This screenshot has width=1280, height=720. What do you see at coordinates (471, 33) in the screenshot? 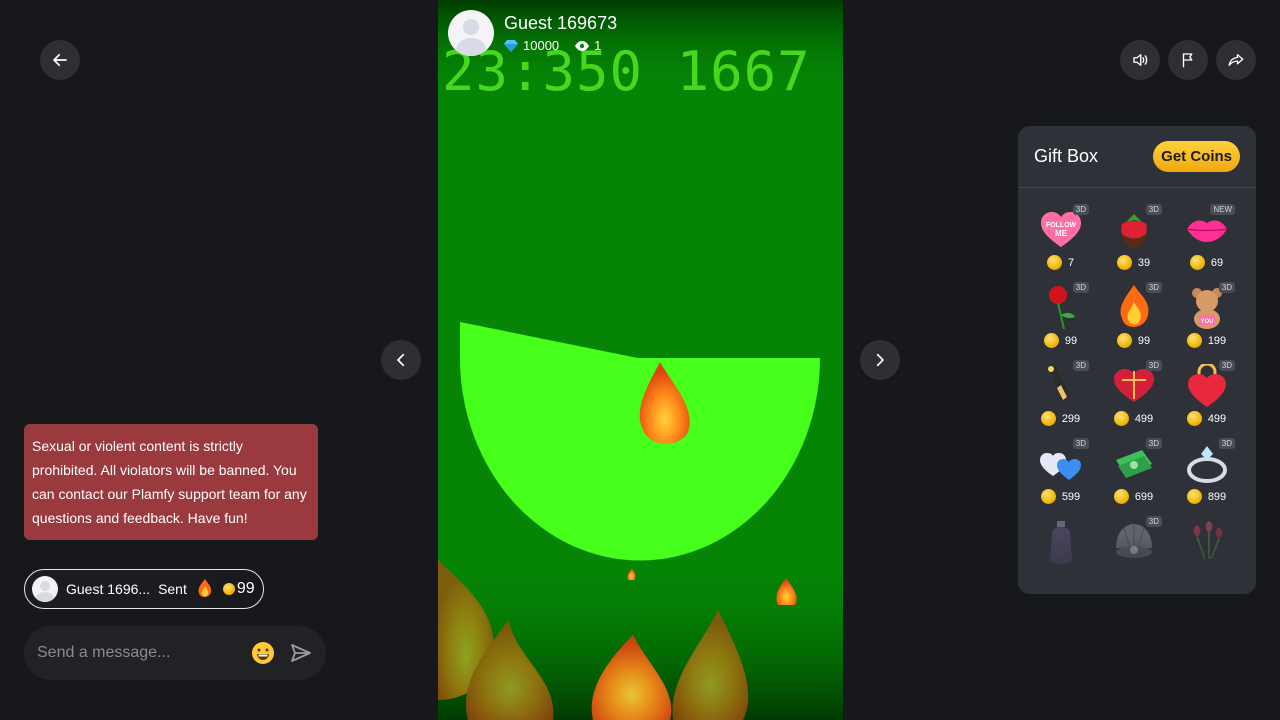
I see `host-avatar` at bounding box center [471, 33].